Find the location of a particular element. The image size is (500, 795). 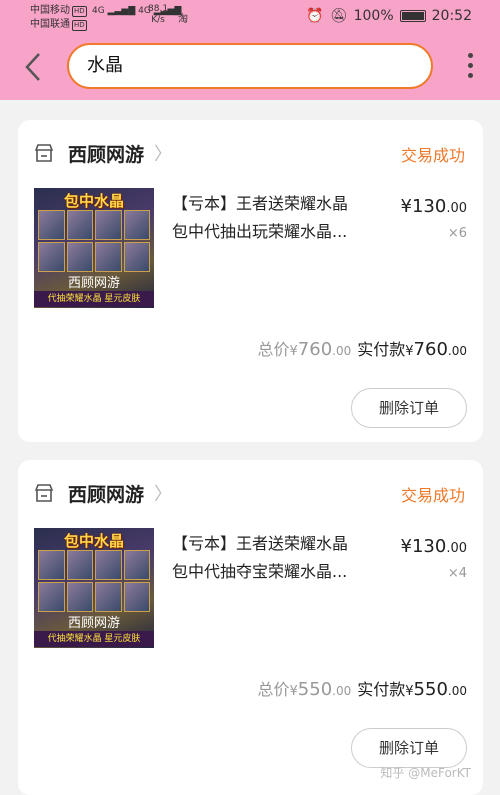

nav-bar: 水晶 is located at coordinates (250, 67).